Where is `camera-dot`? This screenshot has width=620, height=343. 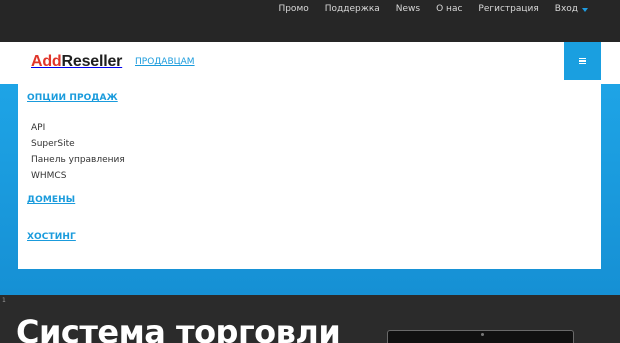
camera-dot is located at coordinates (482, 334).